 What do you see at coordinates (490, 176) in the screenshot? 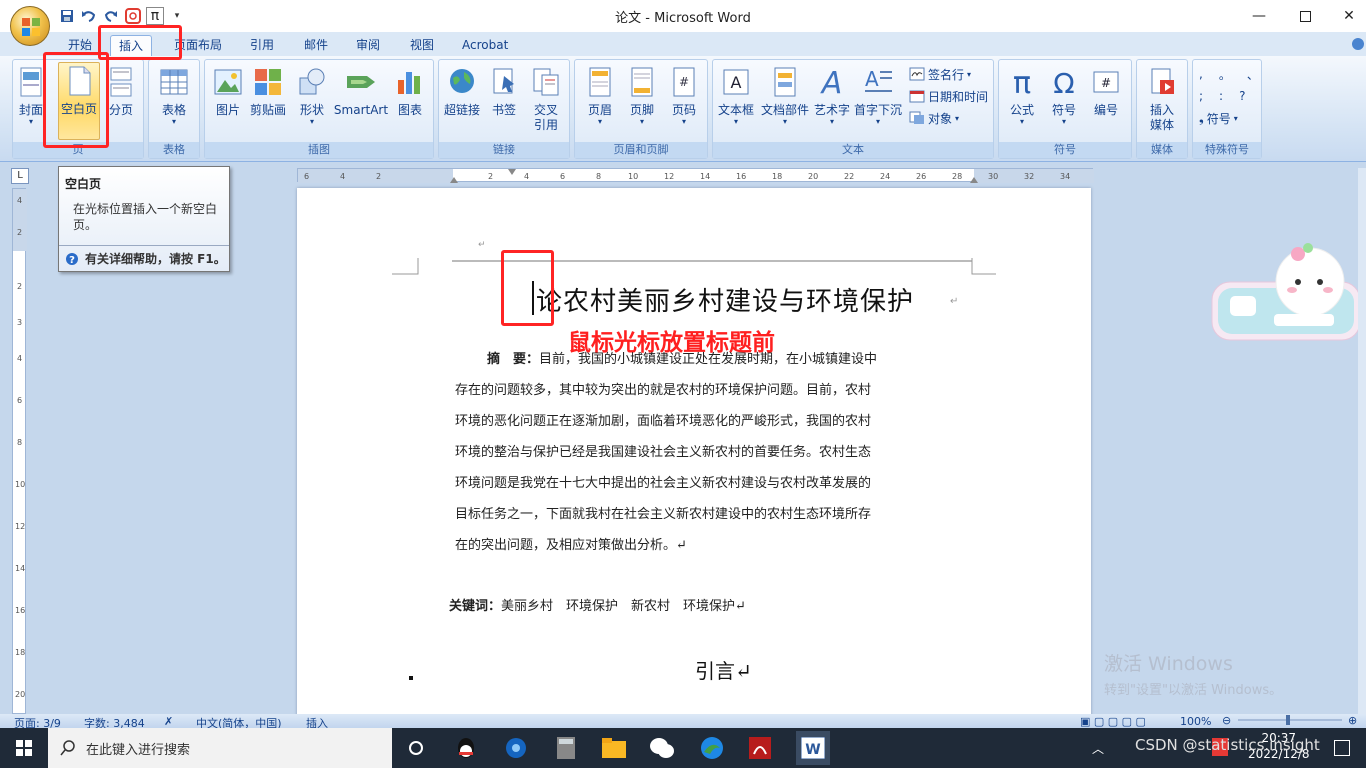
I see `svg-text: 2` at bounding box center [490, 176].